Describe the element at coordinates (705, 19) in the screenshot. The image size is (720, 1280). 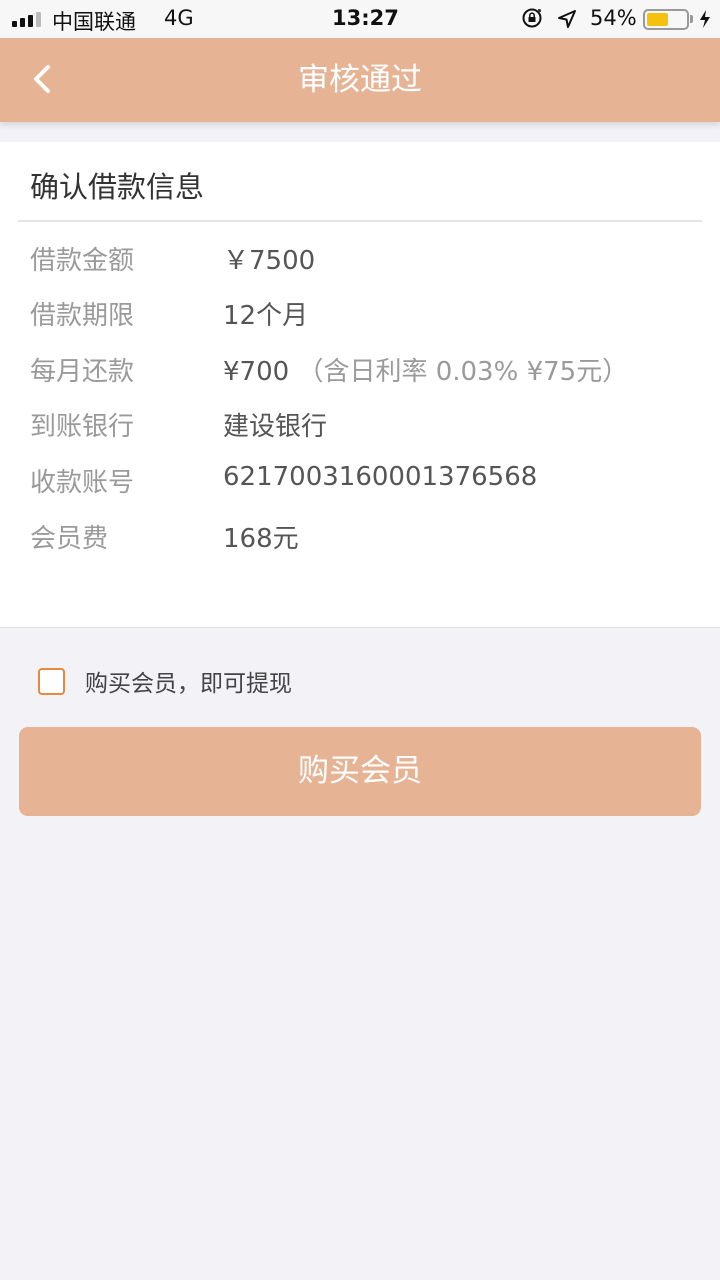
I see `charging-bolt-icon` at that location.